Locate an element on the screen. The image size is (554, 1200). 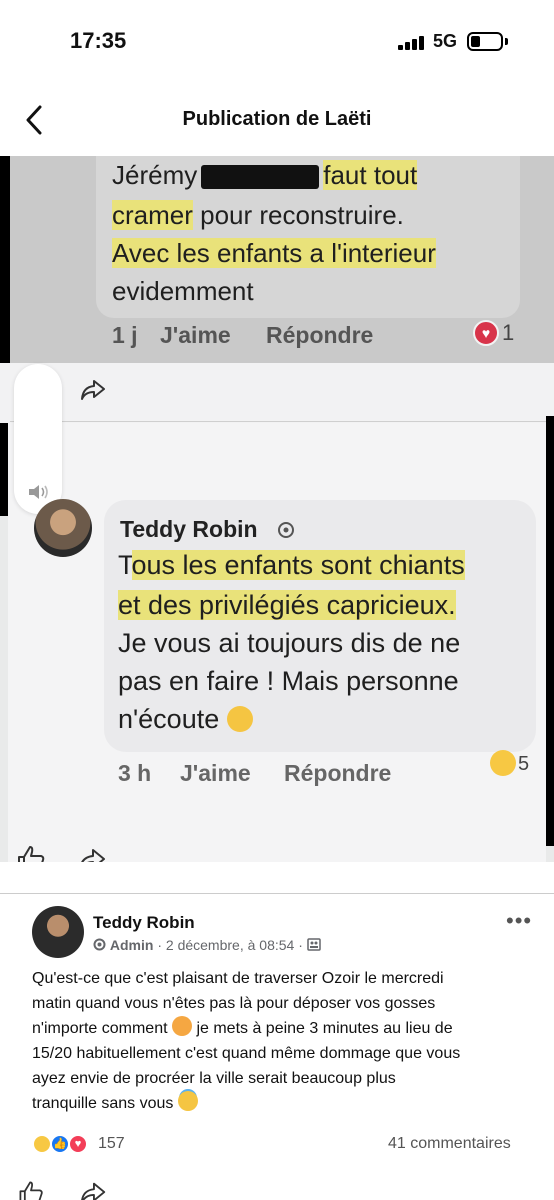
page-header: Publication de Laëti is located at coordinates (277, 120).